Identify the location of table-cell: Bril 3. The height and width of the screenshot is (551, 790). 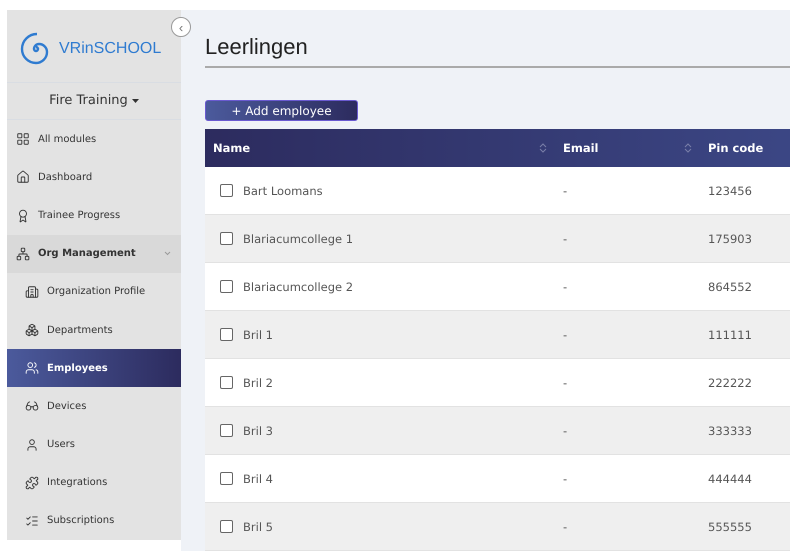
(258, 431).